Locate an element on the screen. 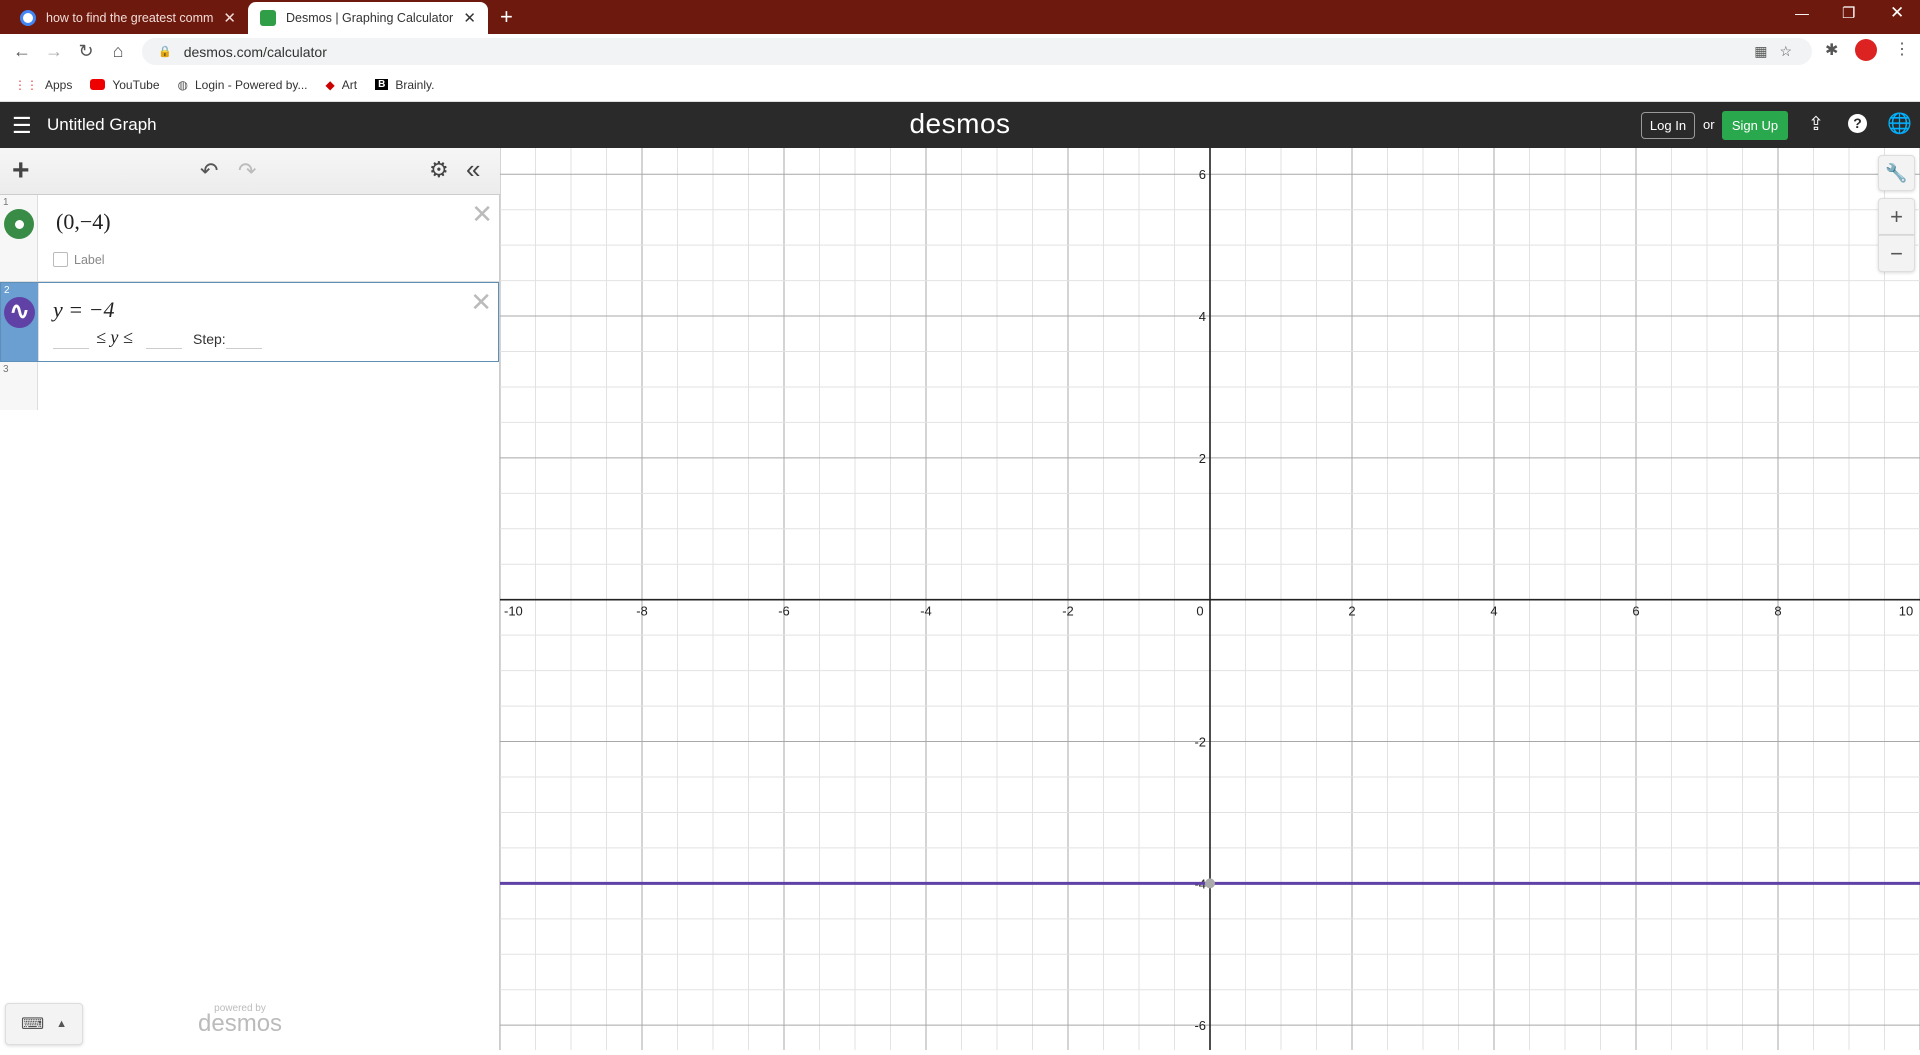 The height and width of the screenshot is (1055, 1920). bookmark-brainly: B Brainly. is located at coordinates (404, 85).